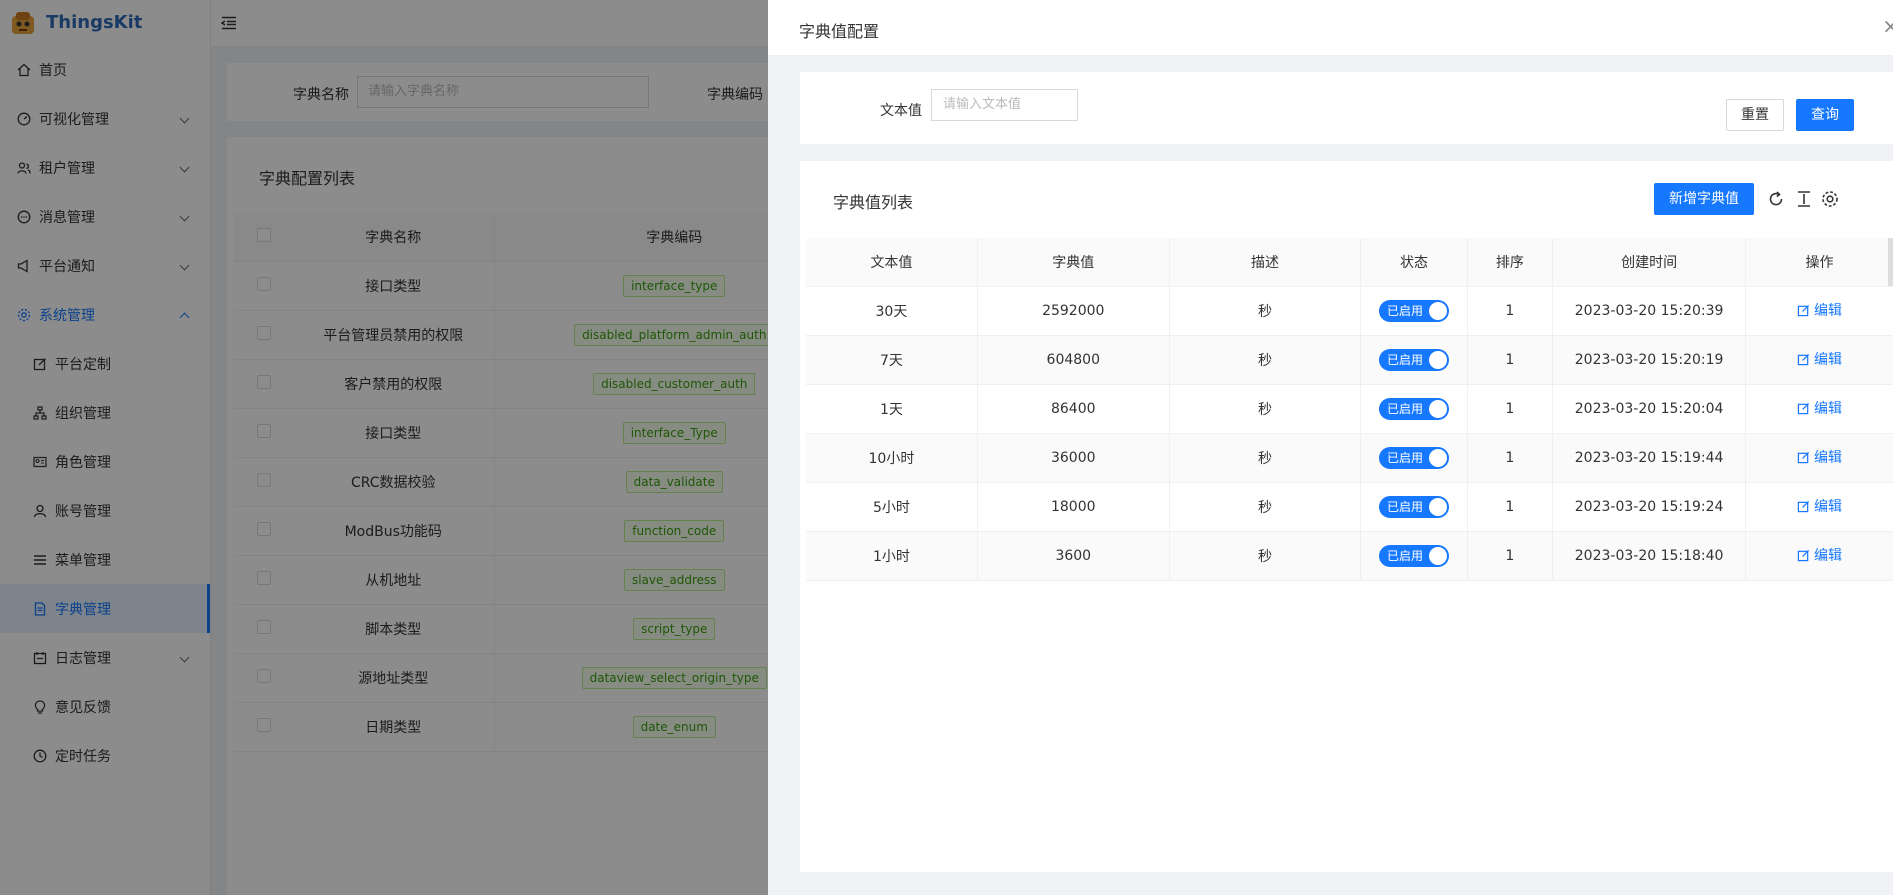  I want to click on table-scrollbar, so click(1890, 262).